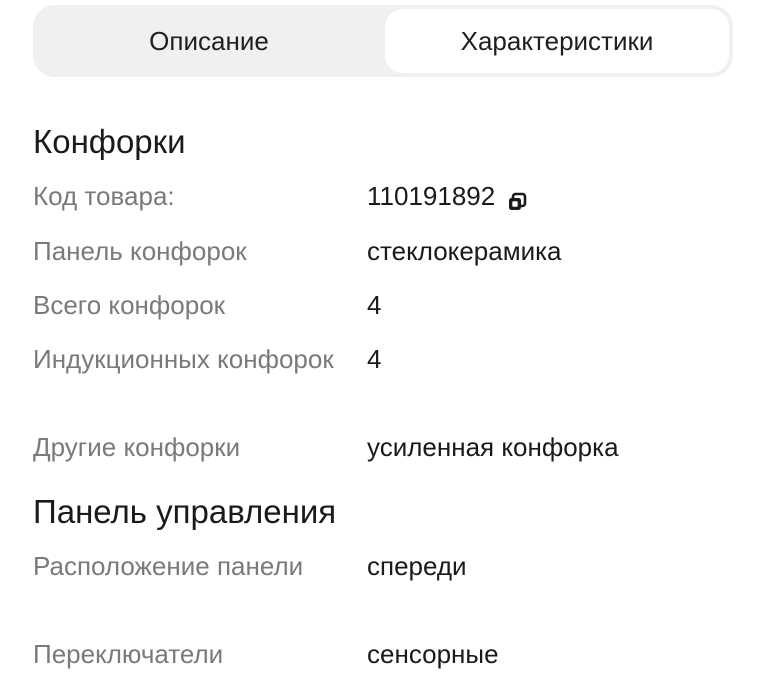 This screenshot has width=767, height=700. What do you see at coordinates (128, 654) in the screenshot?
I see `spec-key: Переключатели` at bounding box center [128, 654].